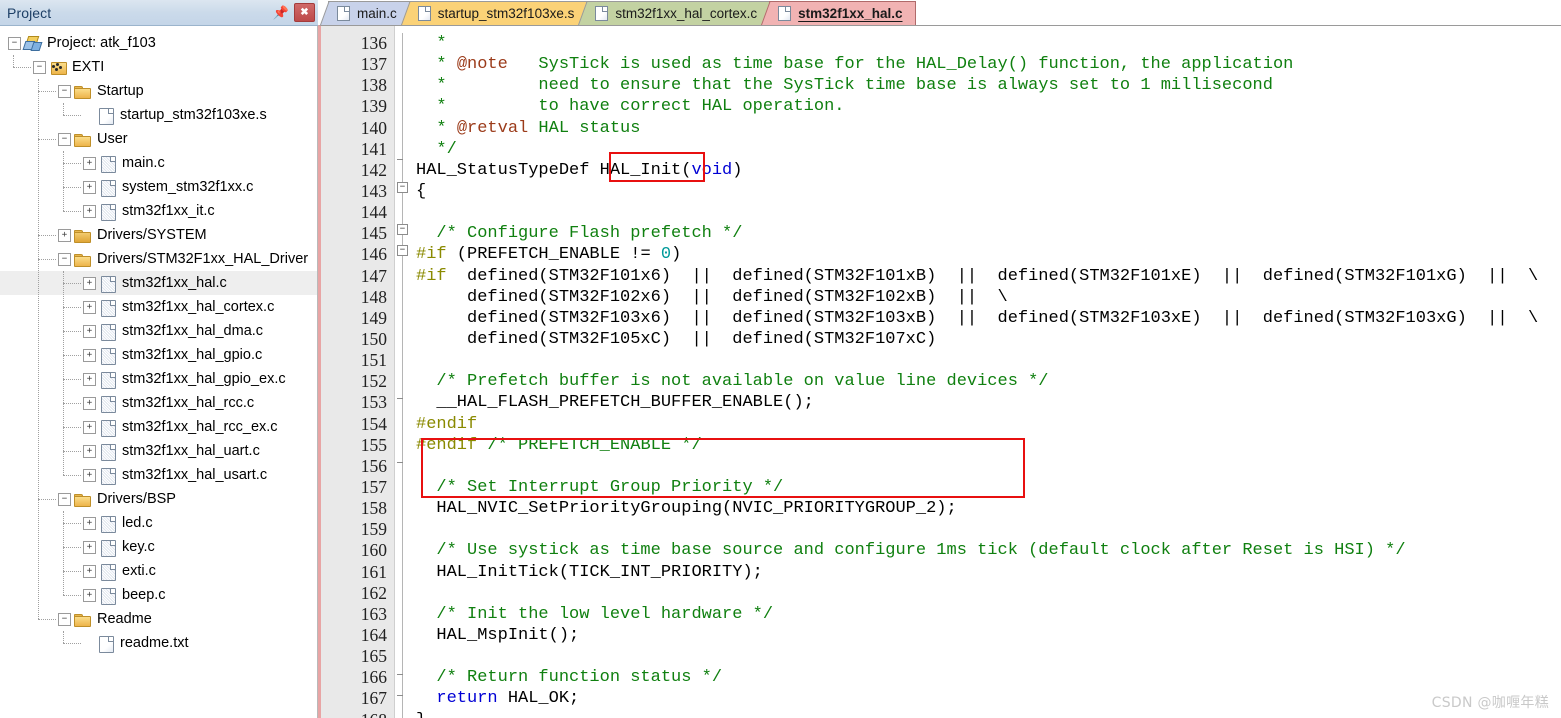 The height and width of the screenshot is (718, 1561). Describe the element at coordinates (158, 427) in the screenshot. I see `tree-item: + stm32f1xx_hal_rcc_ex.c` at that location.